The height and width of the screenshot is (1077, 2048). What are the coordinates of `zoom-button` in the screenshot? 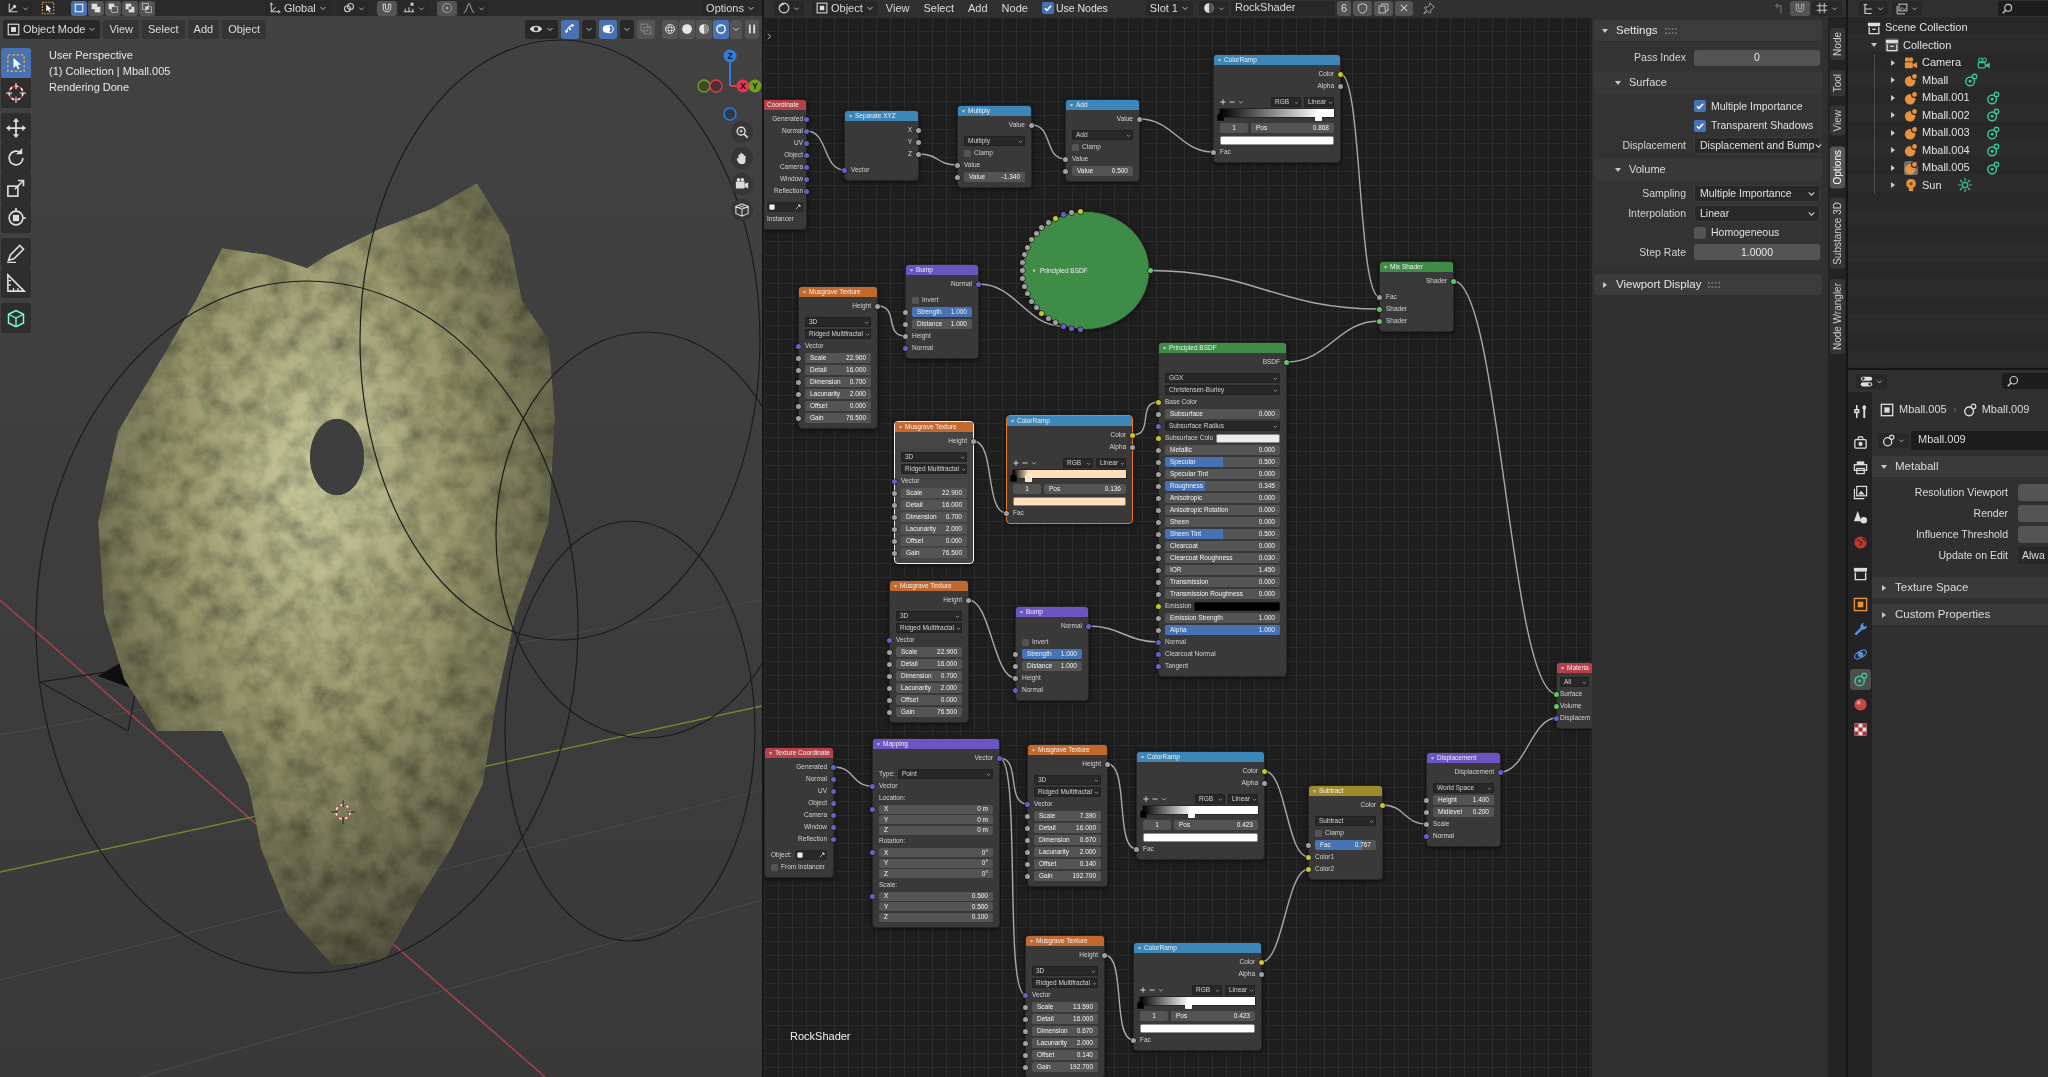 It's located at (742, 132).